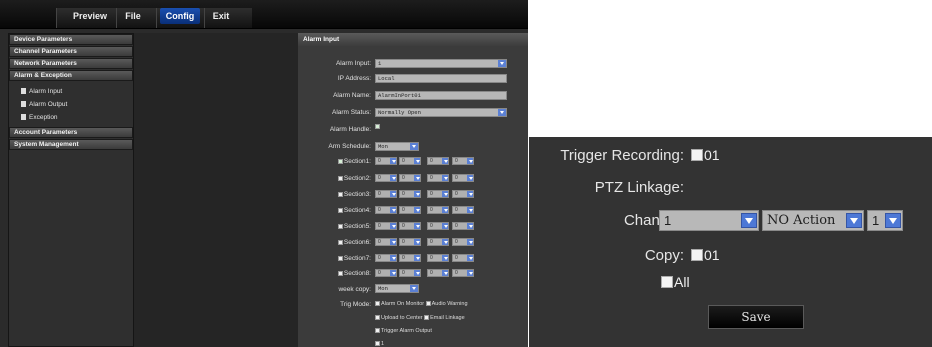  What do you see at coordinates (133, 17) in the screenshot?
I see `menu-file: File` at bounding box center [133, 17].